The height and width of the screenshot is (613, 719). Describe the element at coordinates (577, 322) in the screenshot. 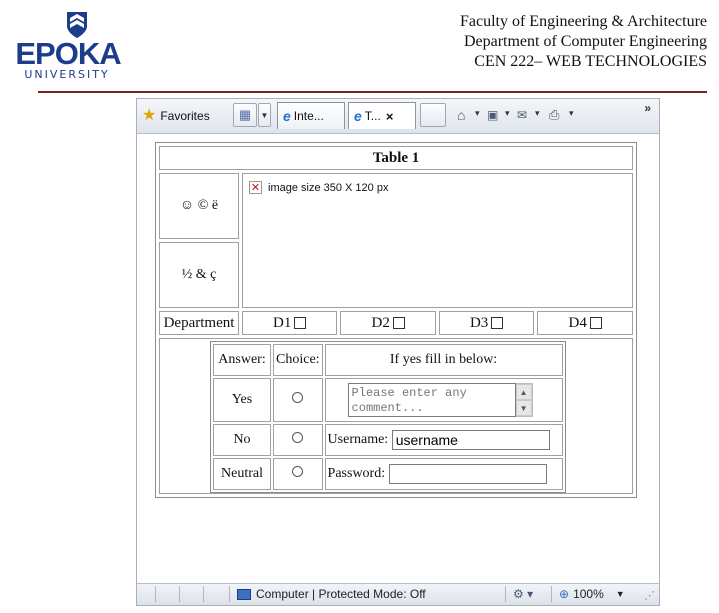

I see `department-d4-label: D4` at that location.